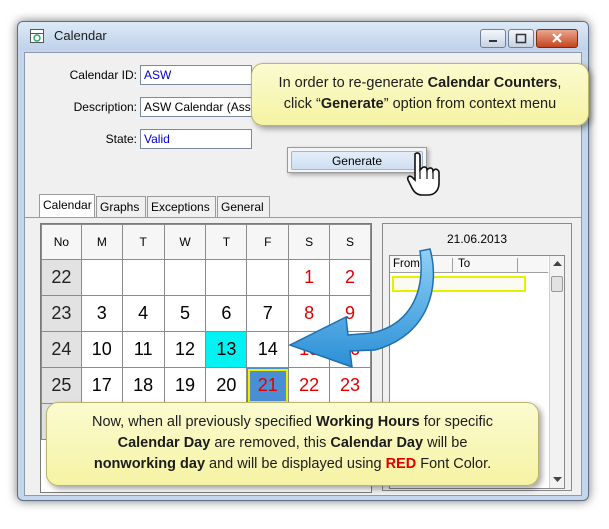 The width and height of the screenshot is (609, 529). What do you see at coordinates (121, 206) in the screenshot?
I see `tab-graphs: Graphs` at bounding box center [121, 206].